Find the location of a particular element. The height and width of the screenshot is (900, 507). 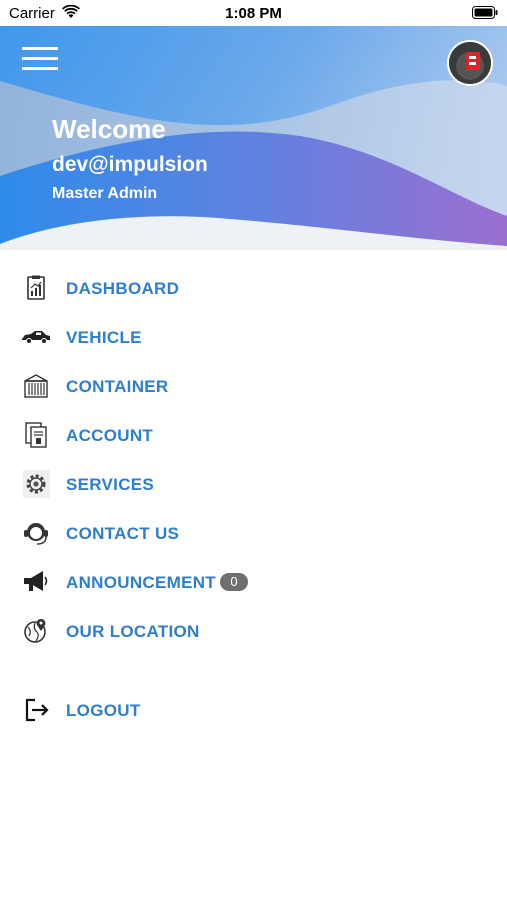

menu-item-vehicle: VEHICLE is located at coordinates (253, 337).